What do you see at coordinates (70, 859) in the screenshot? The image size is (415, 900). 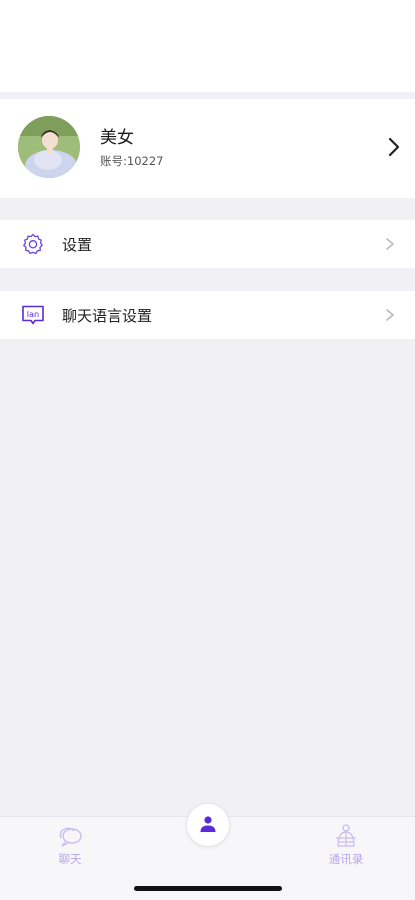 I see `tab-chat-label: 聊天` at bounding box center [70, 859].